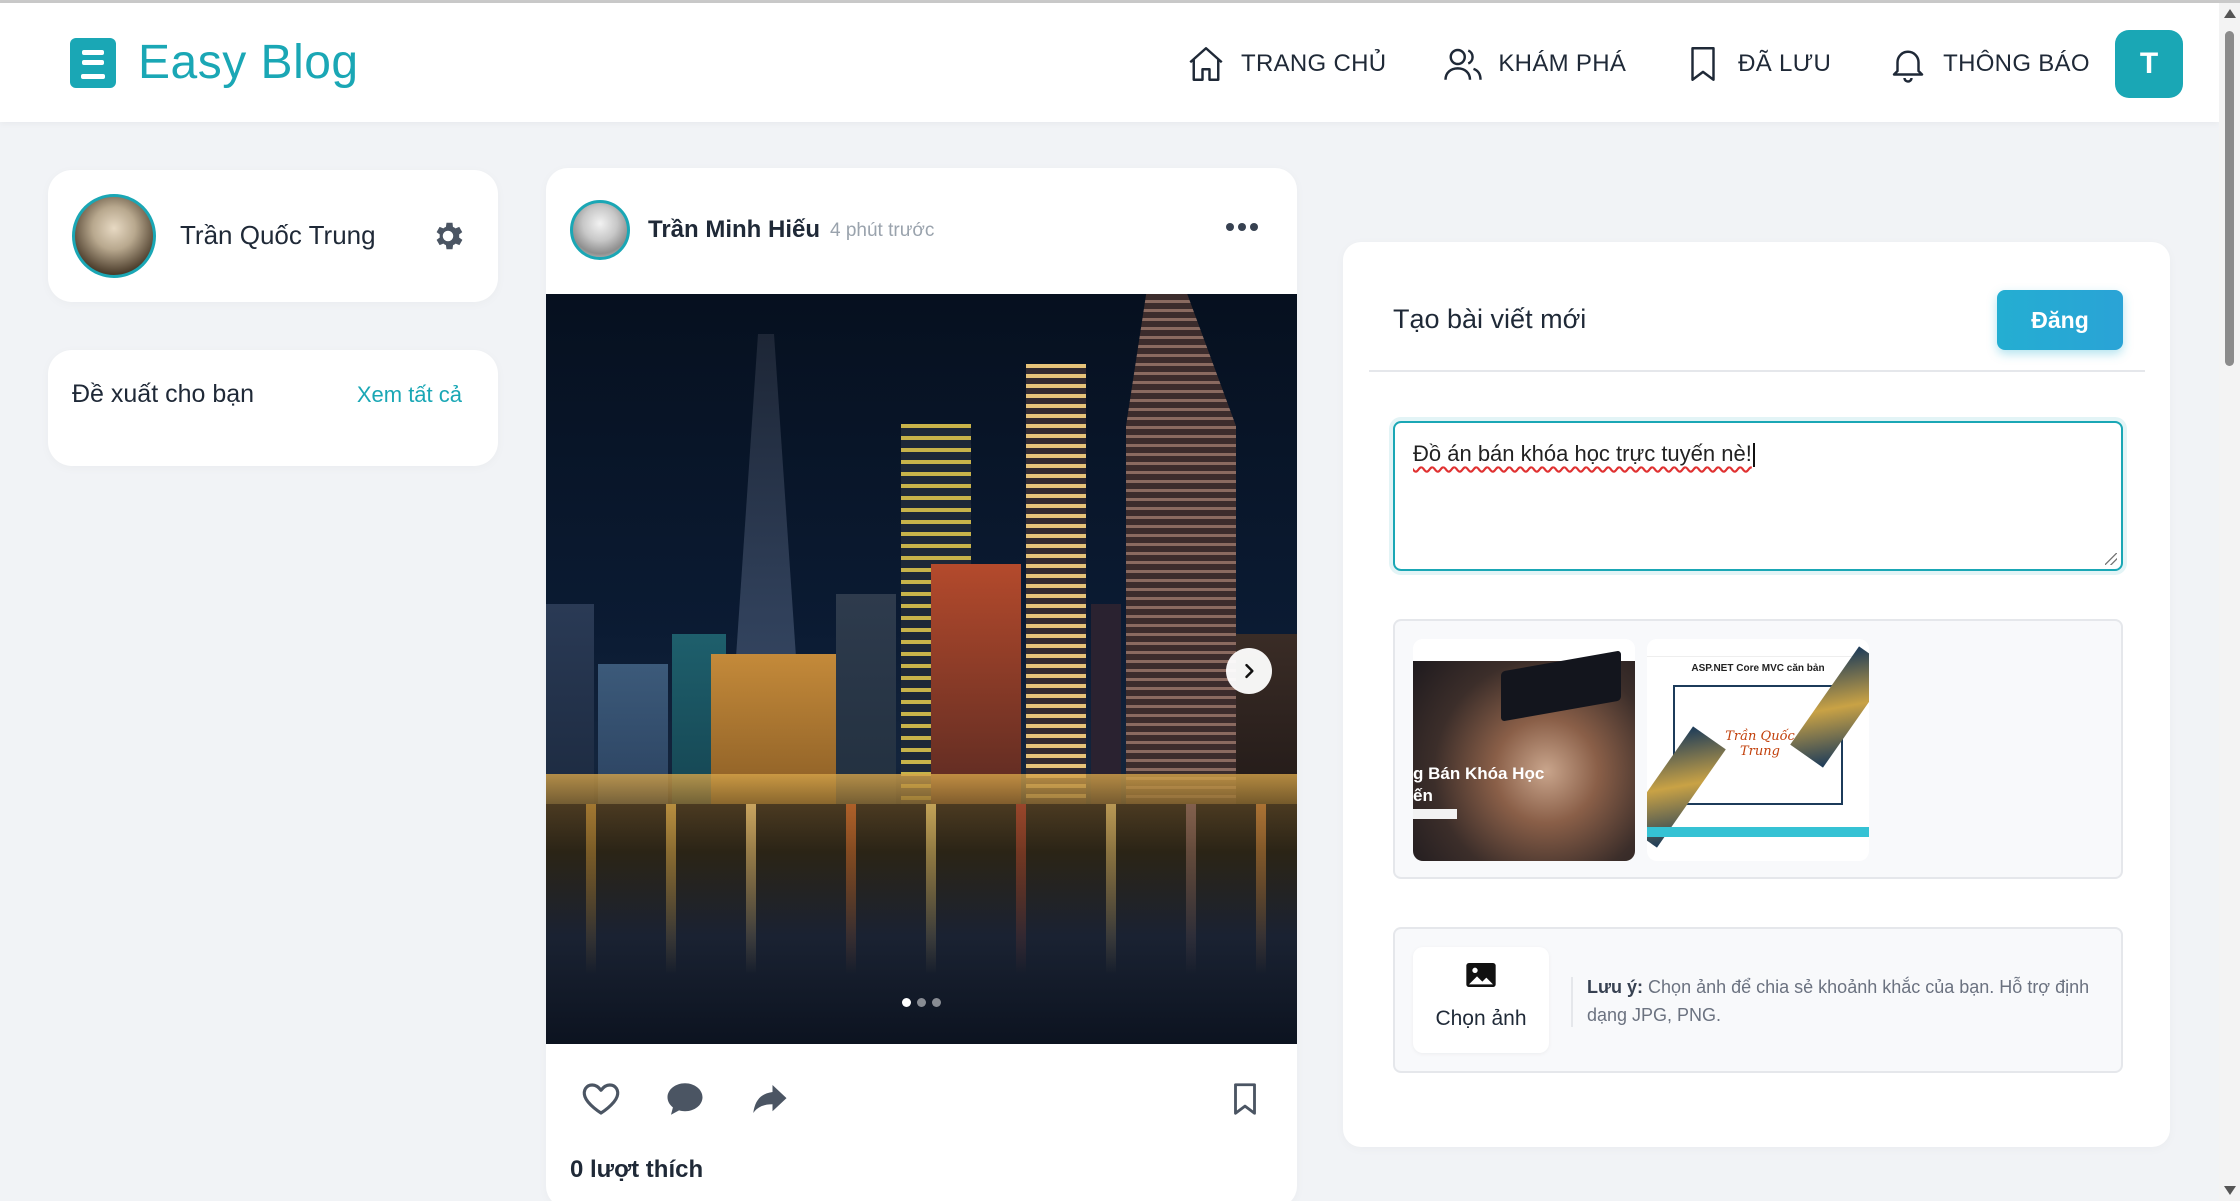 The height and width of the screenshot is (1201, 2240). Describe the element at coordinates (1314, 63) in the screenshot. I see `nav-home-label: TRANG CHỦ` at that location.